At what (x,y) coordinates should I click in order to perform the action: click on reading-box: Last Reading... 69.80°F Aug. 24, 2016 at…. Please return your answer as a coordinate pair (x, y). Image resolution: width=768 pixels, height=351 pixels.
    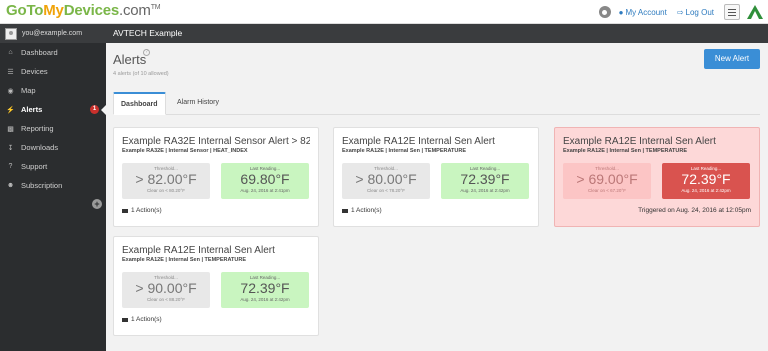
    Looking at the image, I should click on (265, 181).